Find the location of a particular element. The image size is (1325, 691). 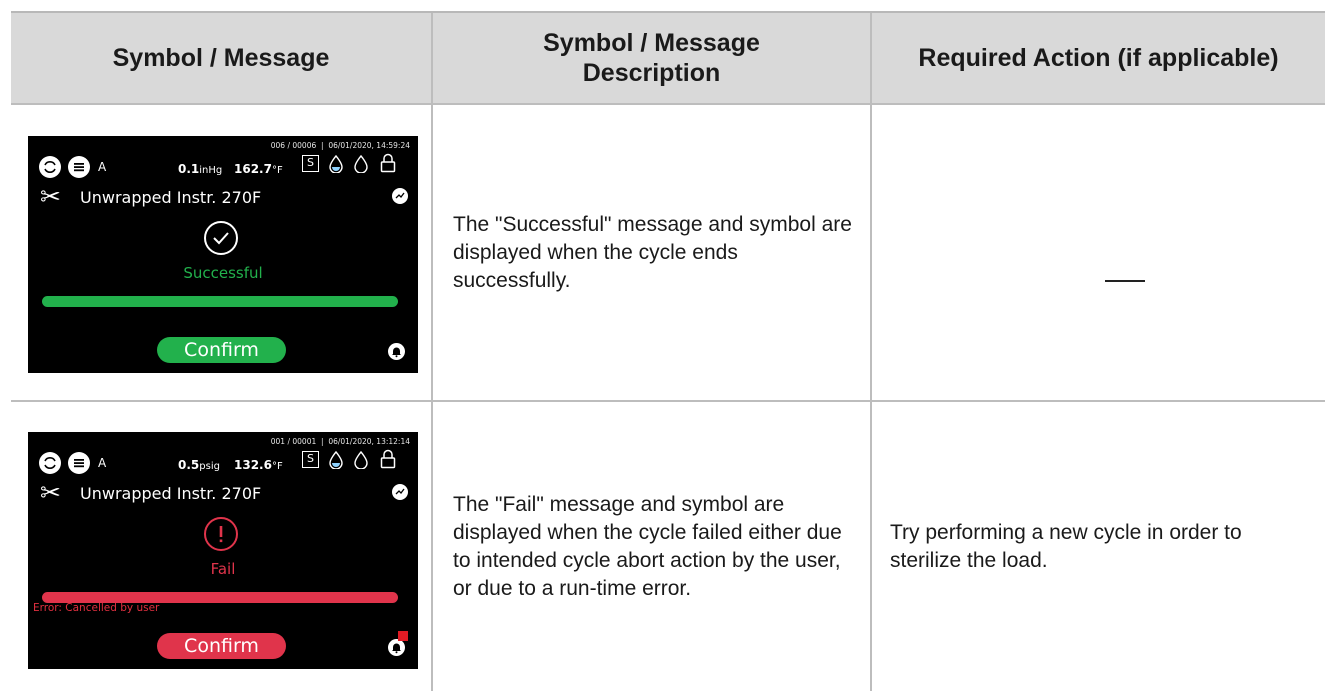

status-label: Successful is located at coordinates (223, 273).